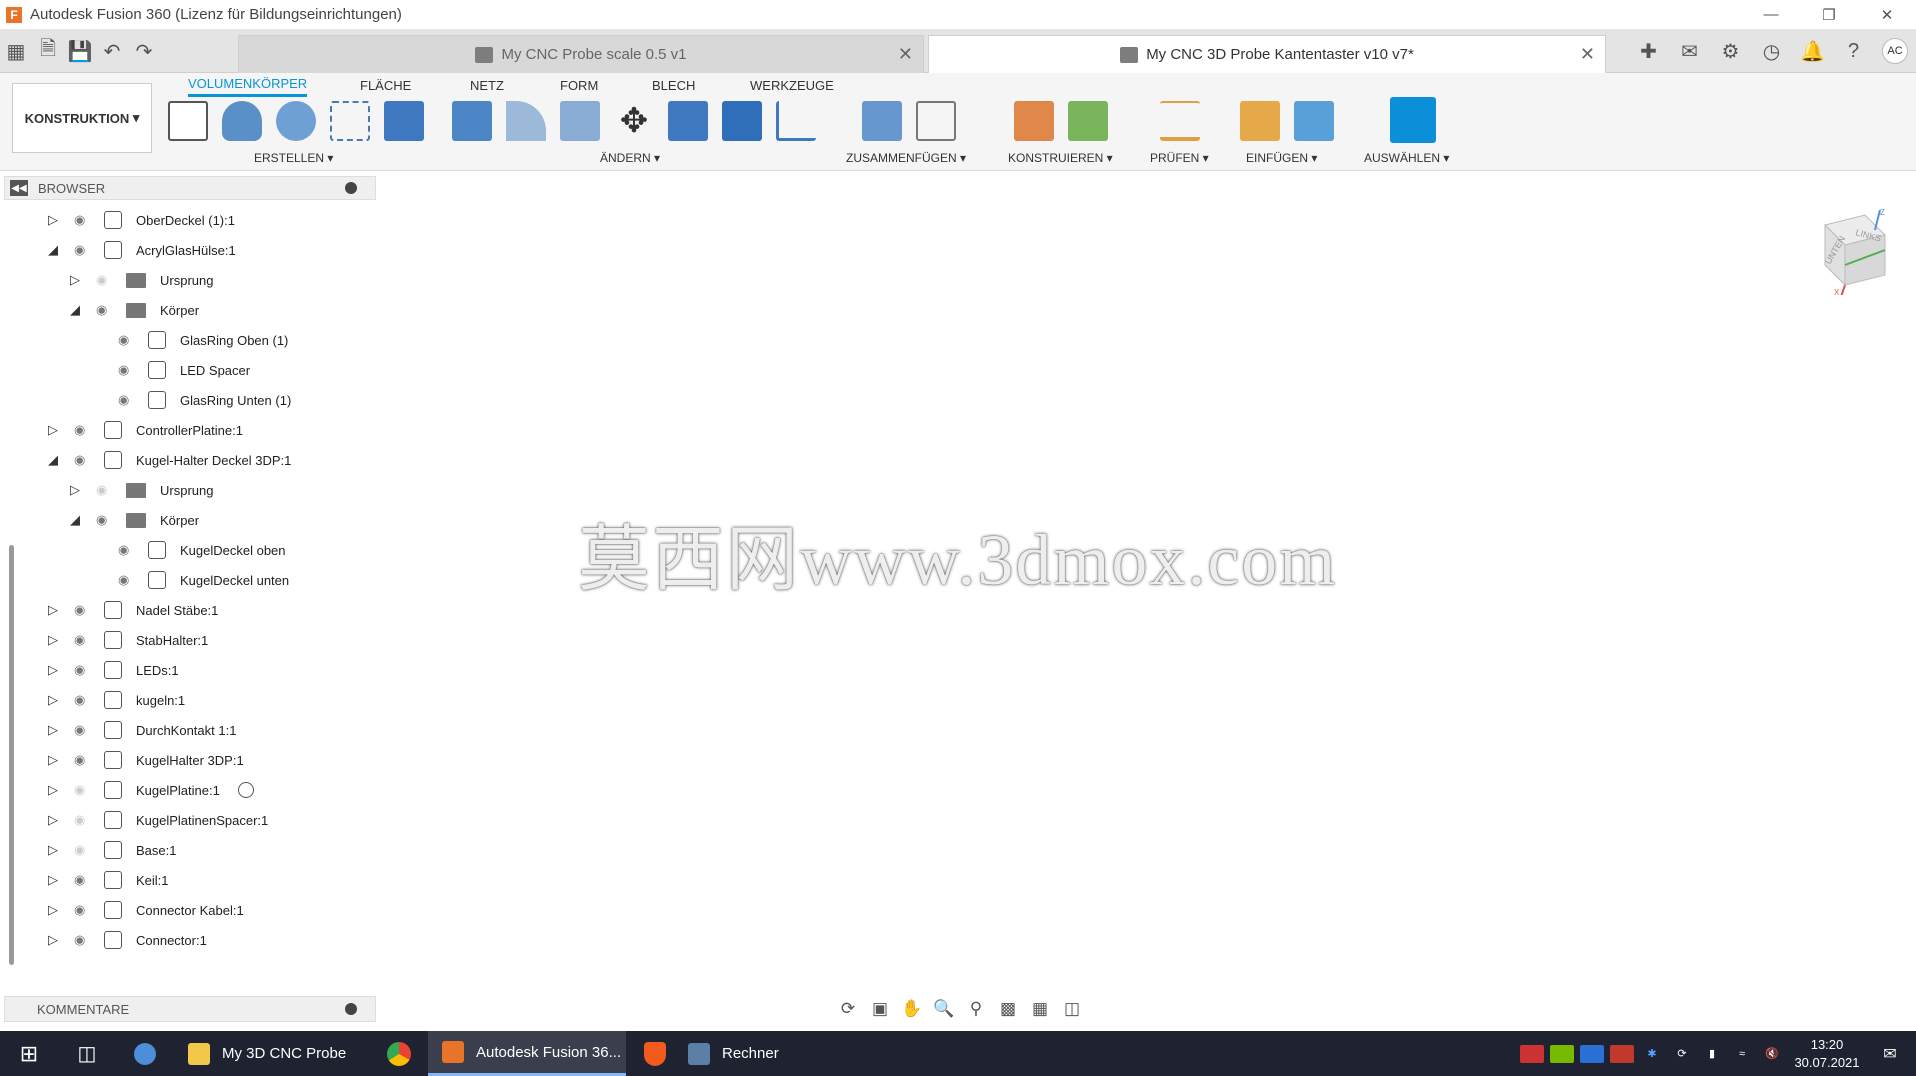 The image size is (1916, 1076). Describe the element at coordinates (1652, 1054) in the screenshot. I see `bluetooth-icon: ✱` at that location.